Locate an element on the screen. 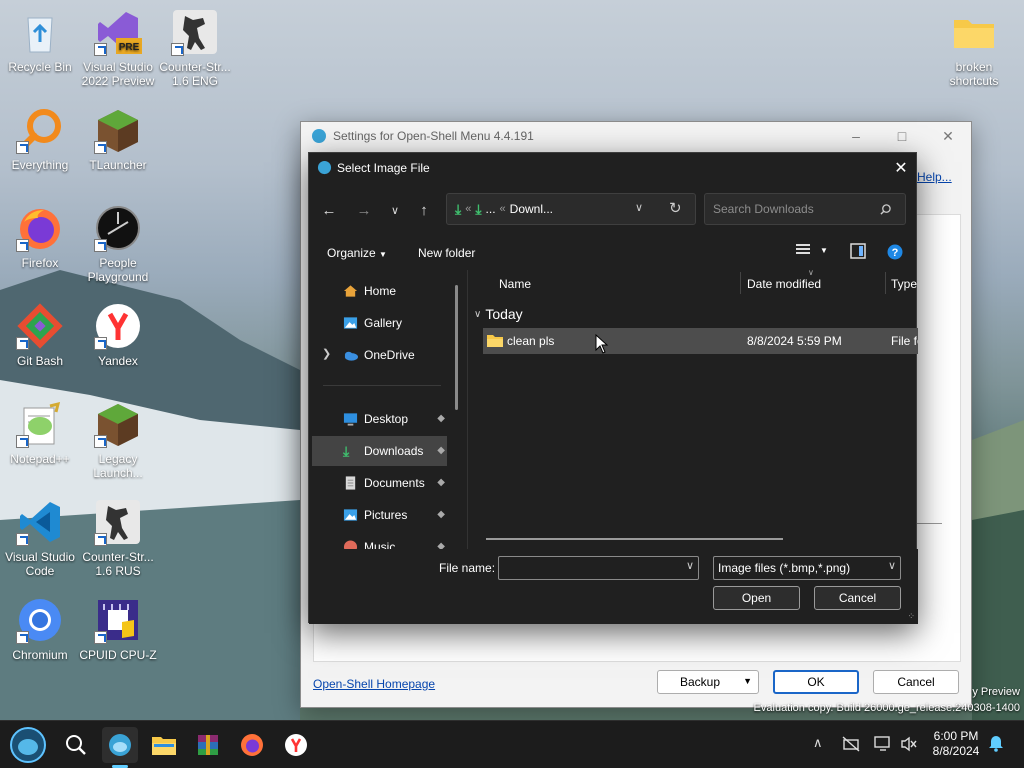  pin-icon: ◆ is located at coordinates (441, 418).